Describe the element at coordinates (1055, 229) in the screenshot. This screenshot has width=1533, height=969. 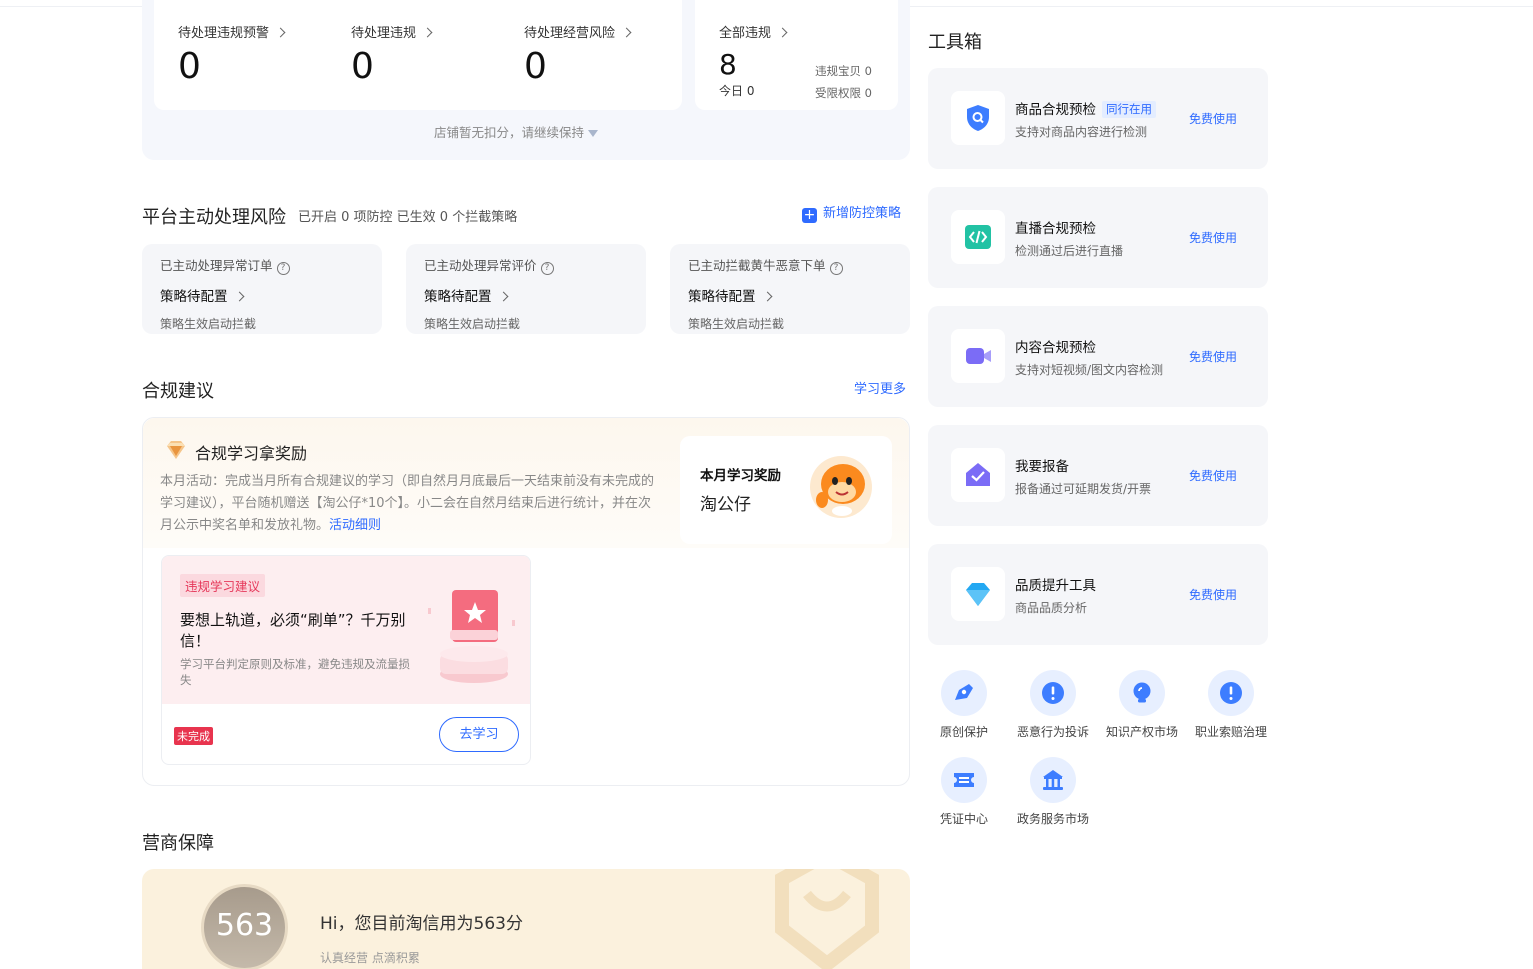
I see `tool-name: 直播合规预检` at that location.